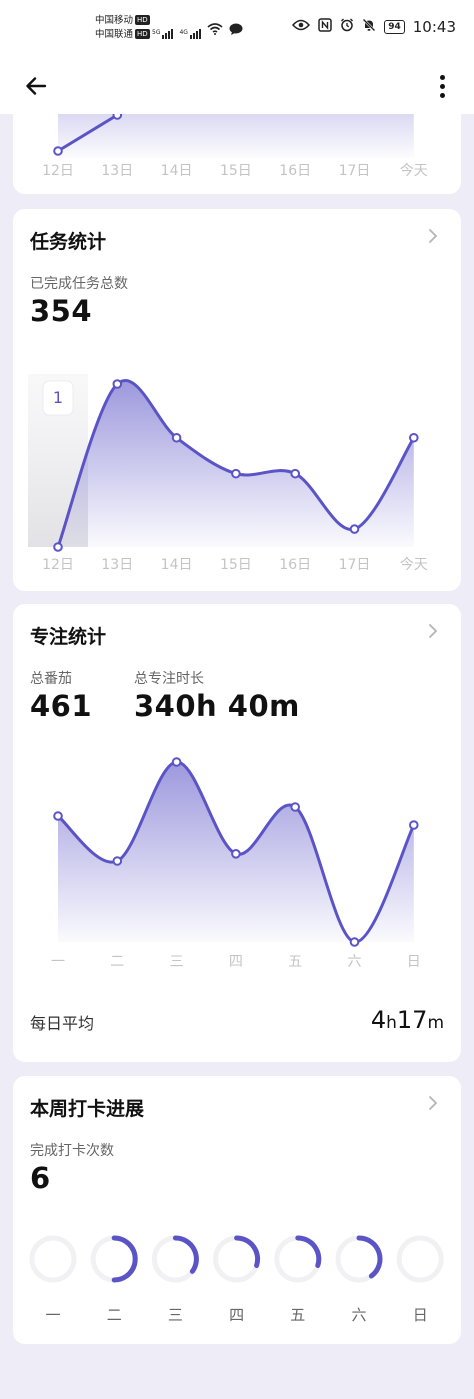 Image resolution: width=474 pixels, height=1399 pixels. I want to click on weekly-checkin-rings: 一二三四五六日, so click(237, 1284).